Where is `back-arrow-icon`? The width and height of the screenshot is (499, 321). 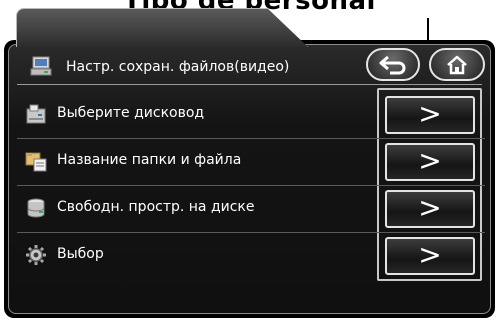
back-arrow-icon is located at coordinates (392, 64).